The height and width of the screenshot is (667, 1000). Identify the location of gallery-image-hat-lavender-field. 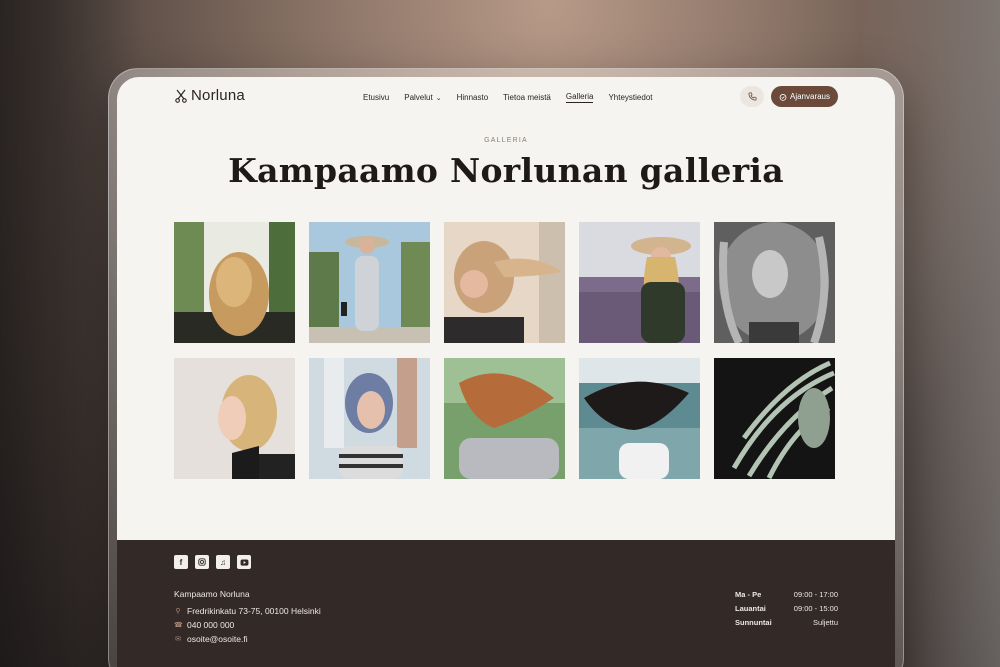
(639, 282).